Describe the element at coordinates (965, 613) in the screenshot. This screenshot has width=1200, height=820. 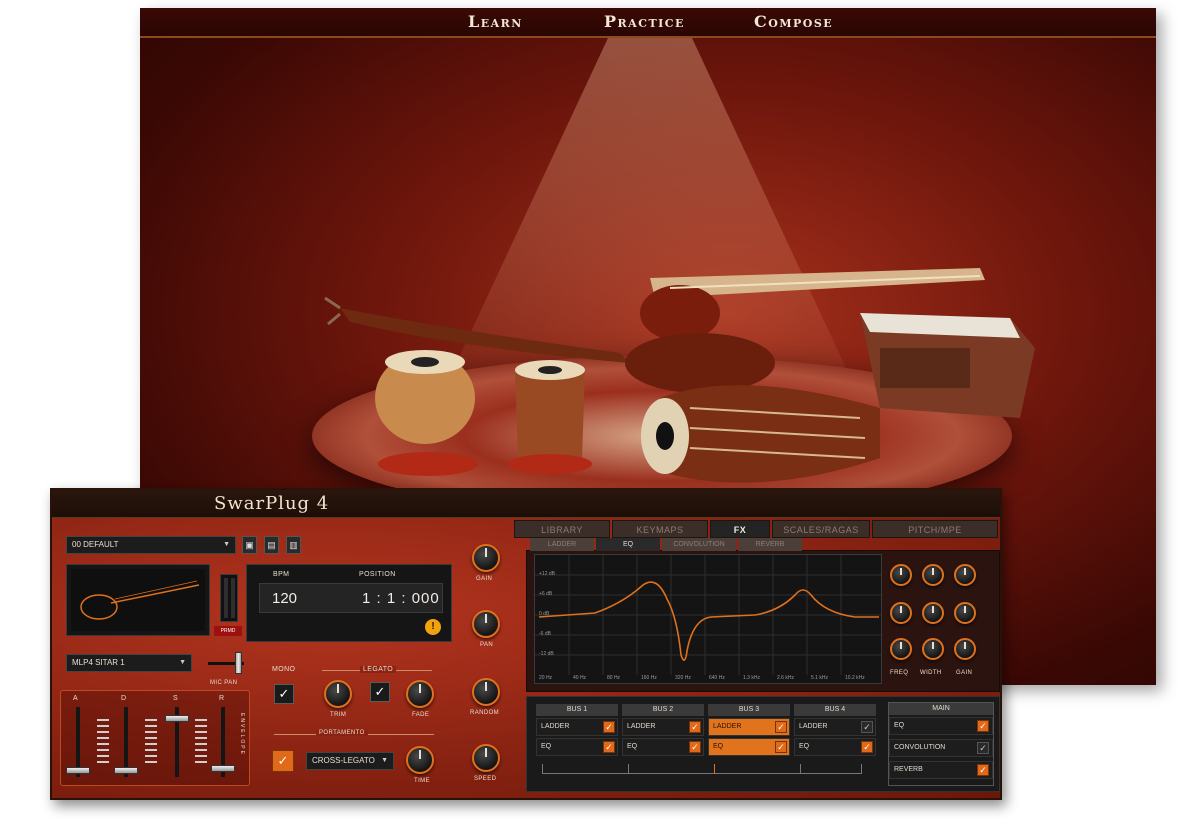
I see `eq-band2-gain-knob` at that location.